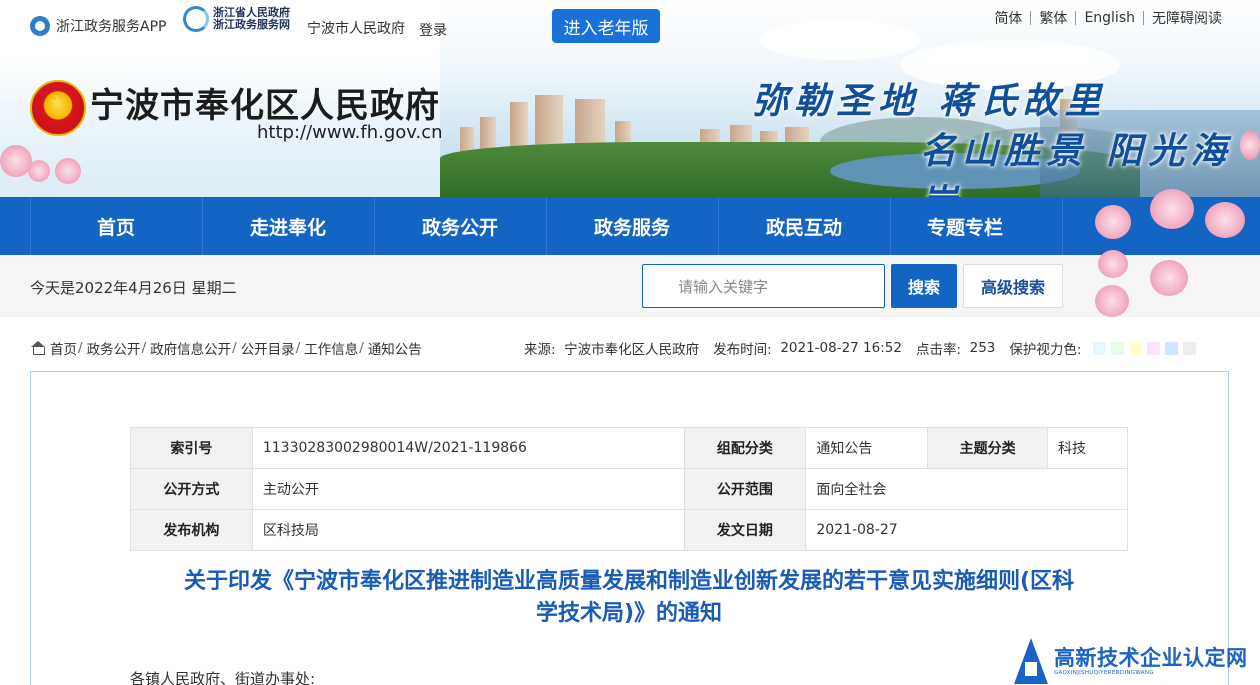 This screenshot has height=685, width=1260. I want to click on watermark-name: 高新技术企业认定网, so click(1151, 657).